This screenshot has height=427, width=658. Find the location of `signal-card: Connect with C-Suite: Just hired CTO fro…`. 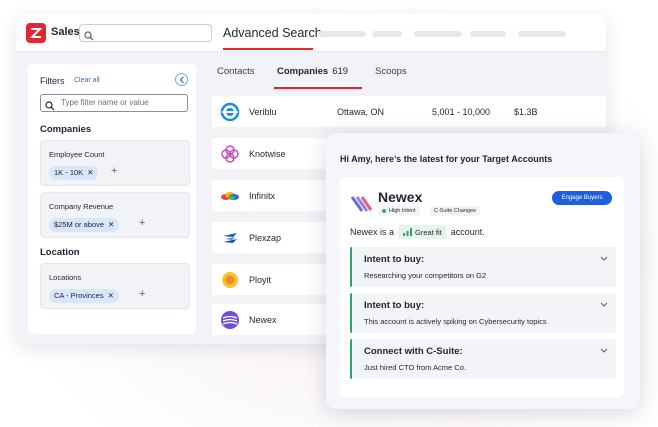

signal-card: Connect with C-Suite: Just hired CTO fro… is located at coordinates (483, 359).